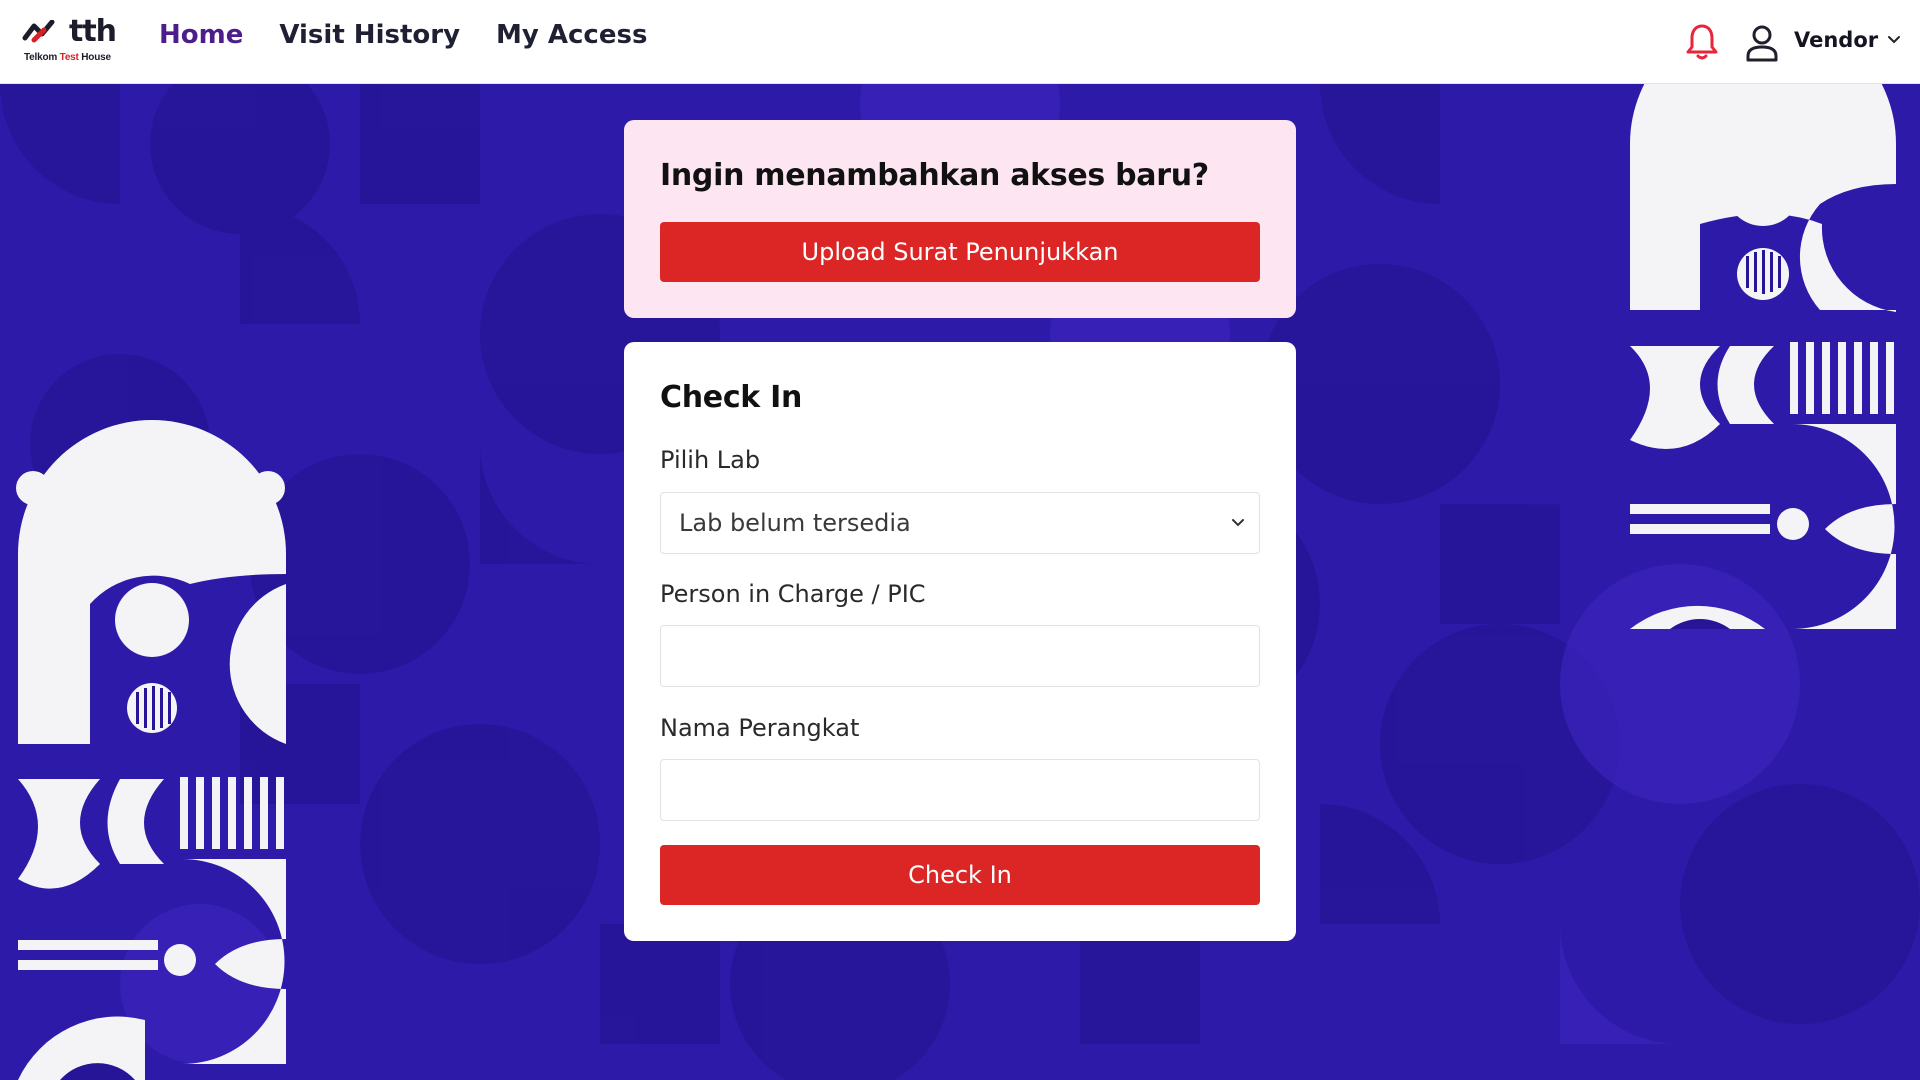  What do you see at coordinates (1702, 42) in the screenshot?
I see `bell-icon` at bounding box center [1702, 42].